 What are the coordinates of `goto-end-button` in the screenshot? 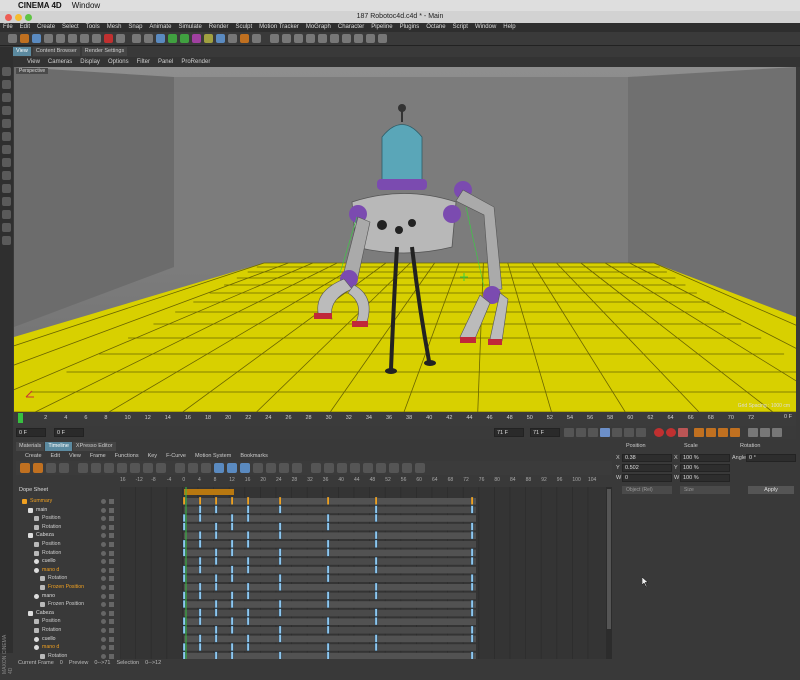 It's located at (641, 432).